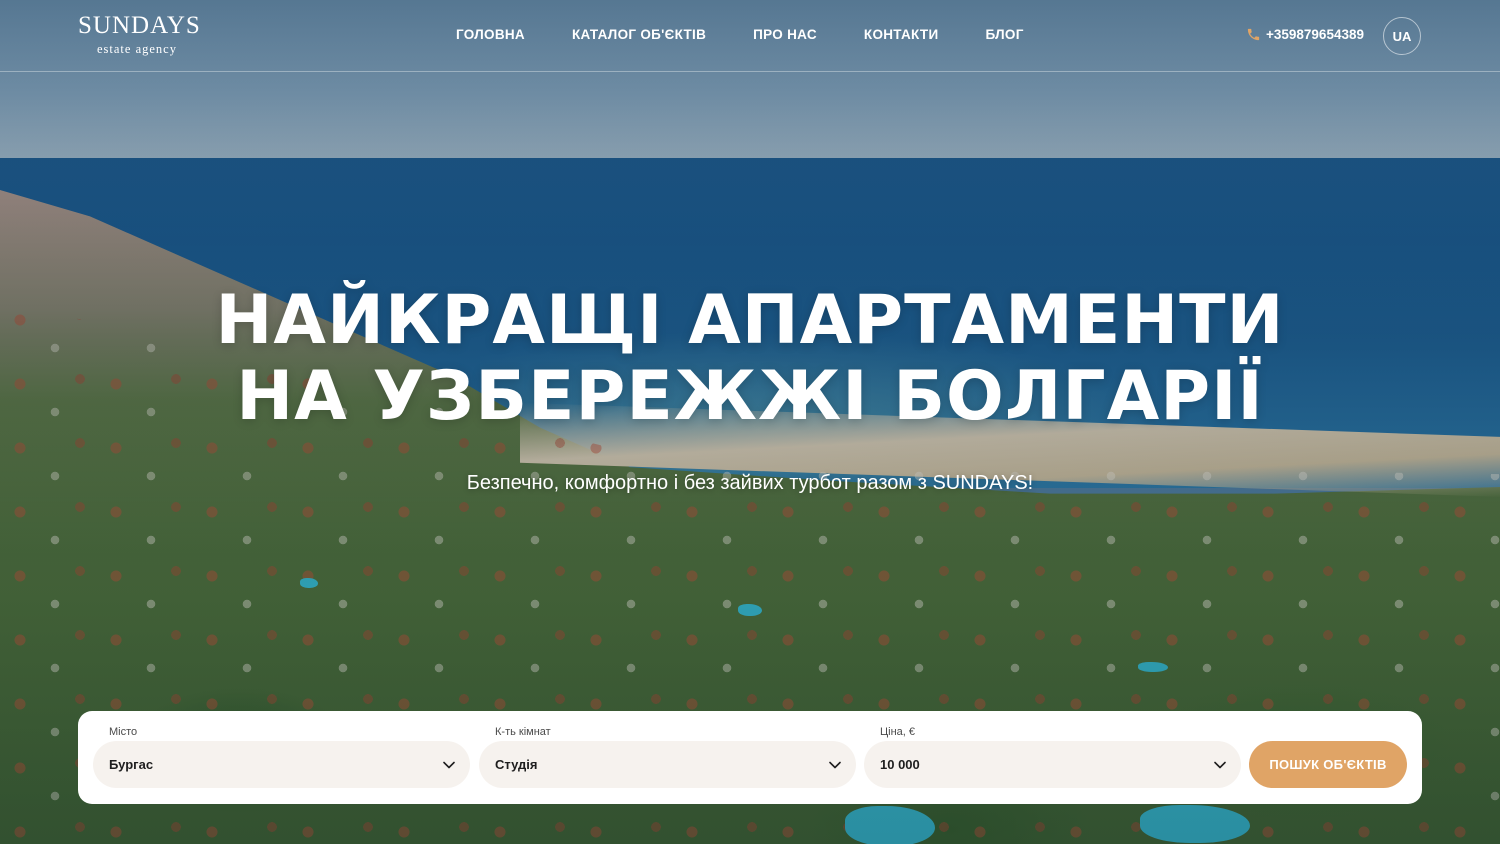 The height and width of the screenshot is (844, 1500). What do you see at coordinates (900, 764) in the screenshot?
I see `price-value: 10 000` at bounding box center [900, 764].